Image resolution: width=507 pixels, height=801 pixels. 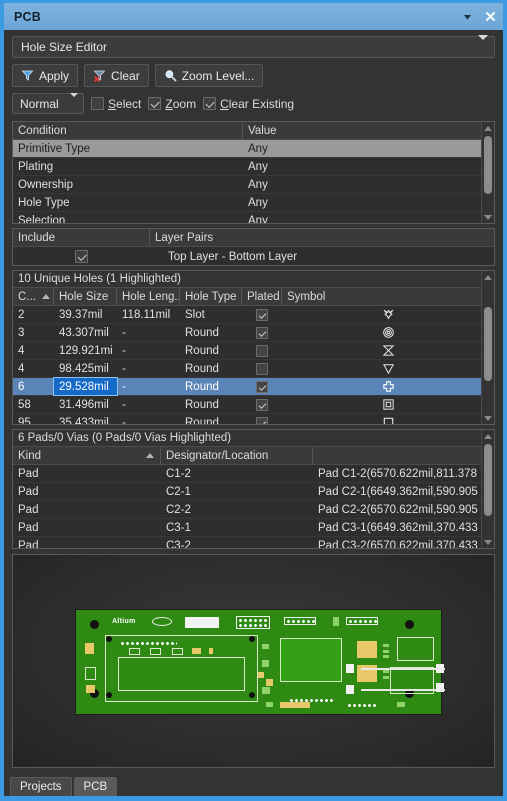 I want to click on cell-kind: Pad, so click(x=28, y=491).